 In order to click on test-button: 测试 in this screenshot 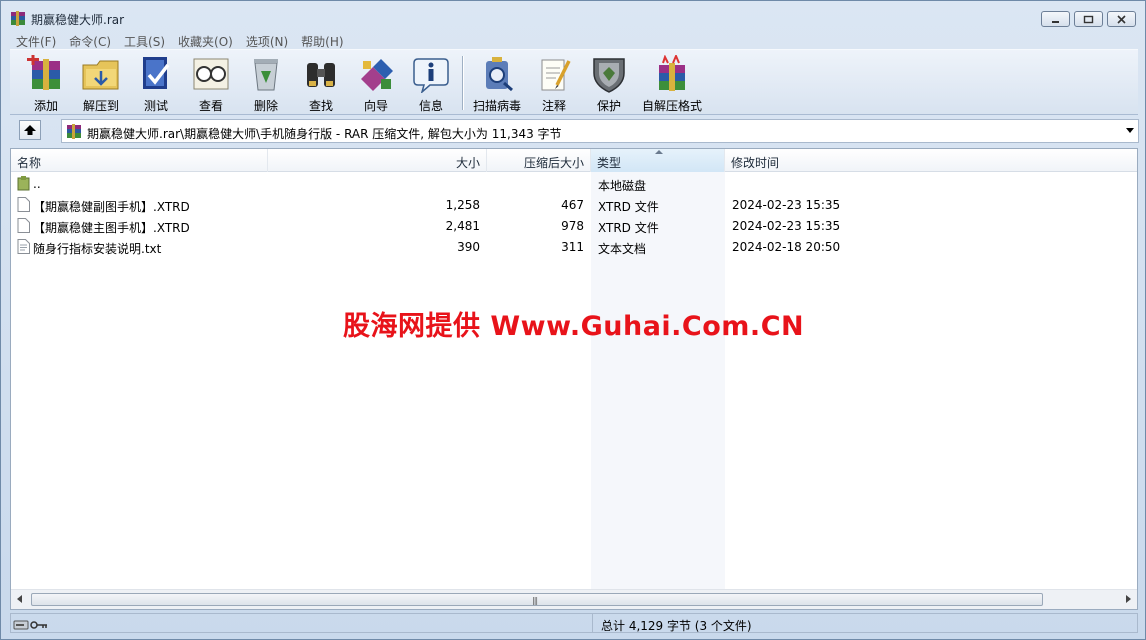, I will do `click(156, 84)`.